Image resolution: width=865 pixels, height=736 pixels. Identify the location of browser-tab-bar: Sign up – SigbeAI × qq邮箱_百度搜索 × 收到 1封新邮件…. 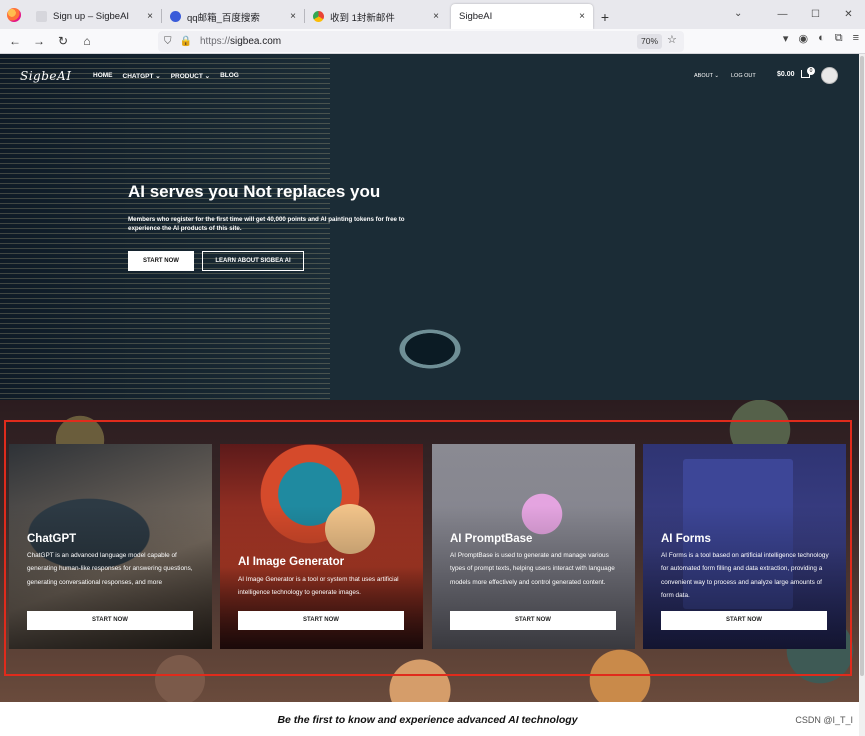
(432, 14).